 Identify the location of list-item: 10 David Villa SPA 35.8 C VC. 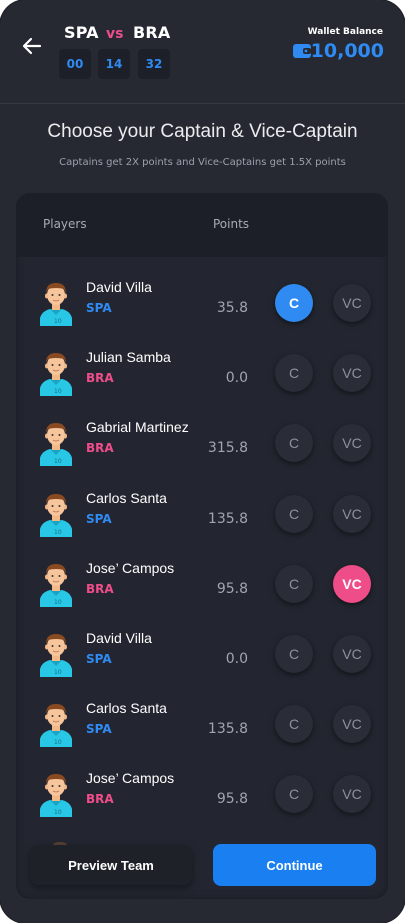
(202, 305).